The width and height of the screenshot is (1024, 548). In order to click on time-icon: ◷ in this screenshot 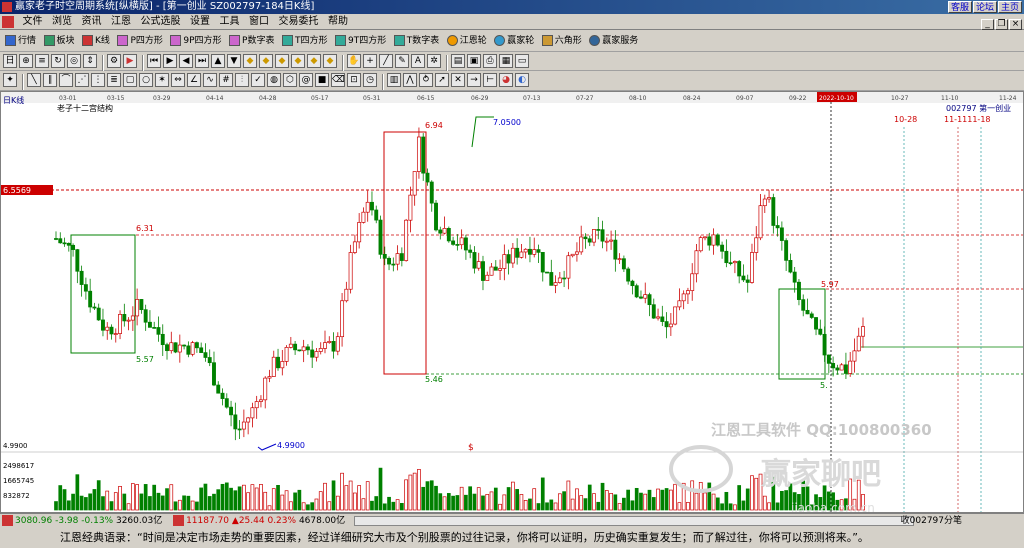, I will do `click(370, 80)`.